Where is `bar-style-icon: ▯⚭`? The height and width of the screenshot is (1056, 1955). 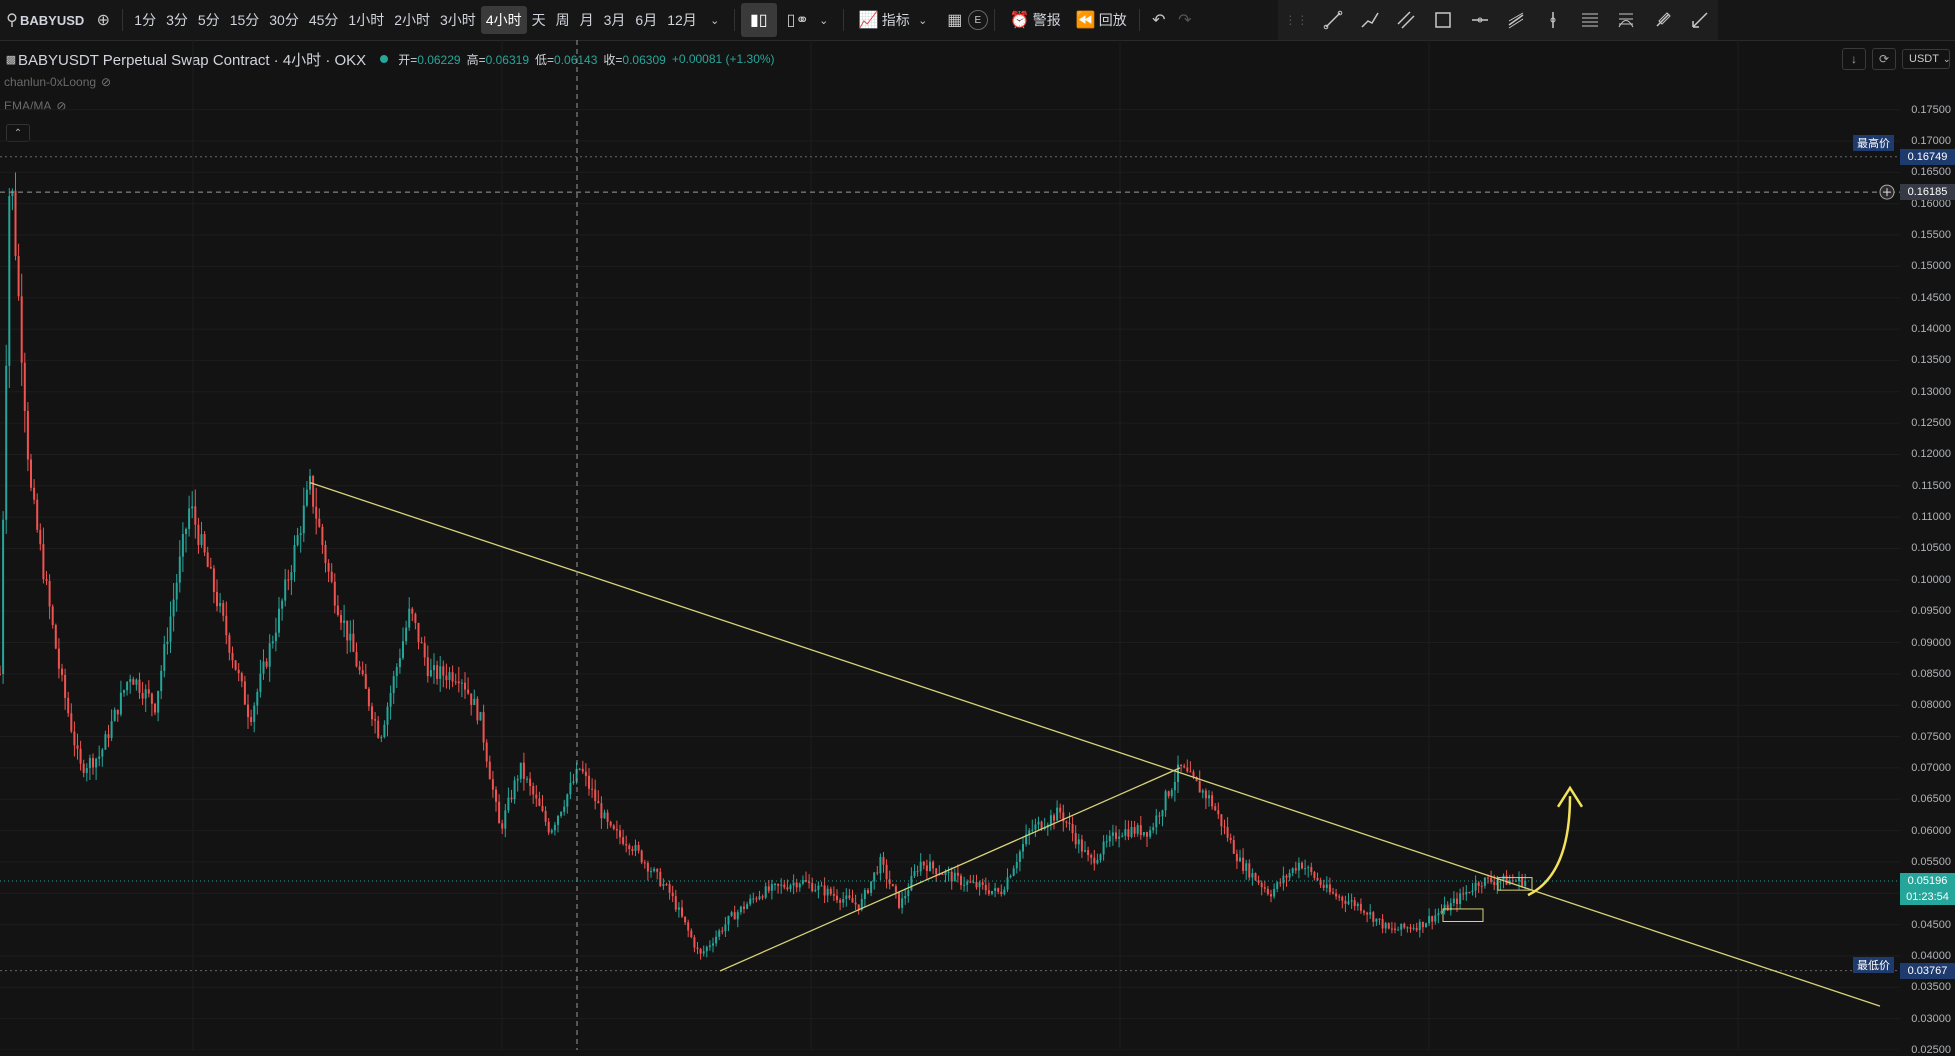
bar-style-icon: ▯⚭ is located at coordinates (798, 20).